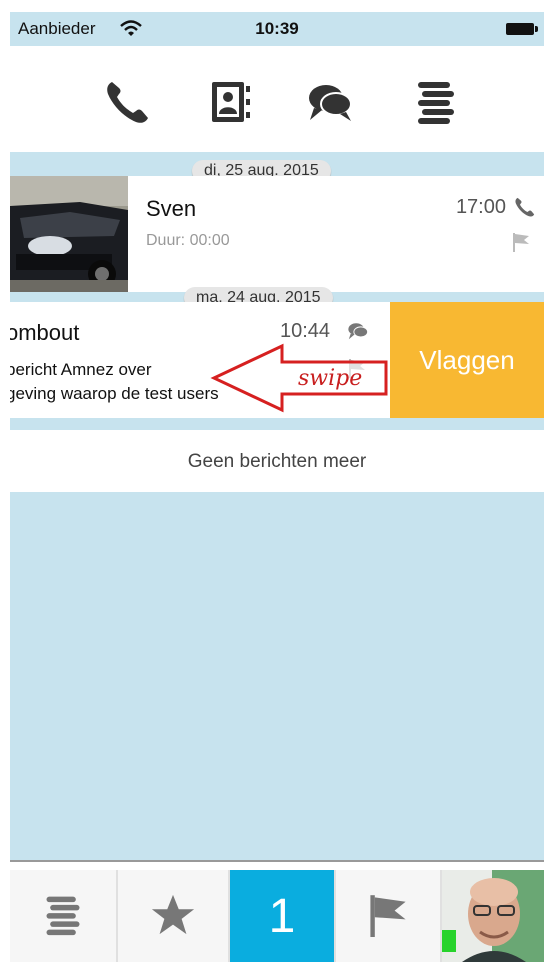  I want to click on no-more-messages: Geen berichten meer, so click(277, 461).